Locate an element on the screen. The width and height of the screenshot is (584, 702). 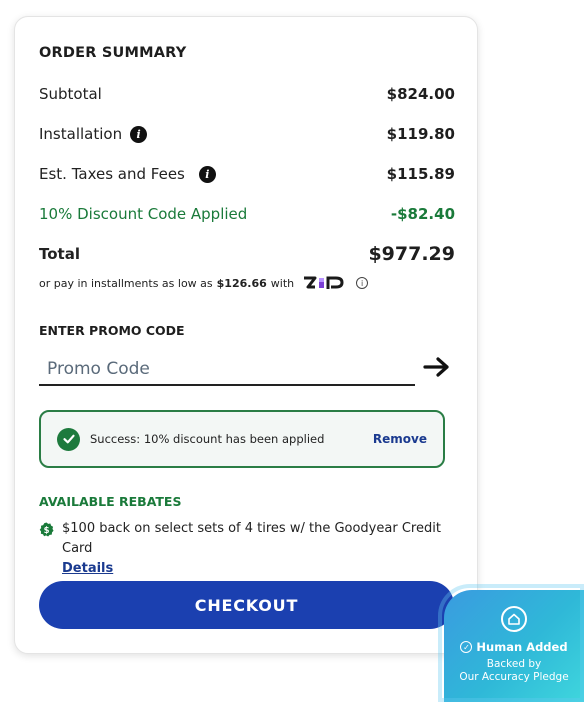
taxes-row: Est. Taxes and Fees i $115.89 is located at coordinates (247, 174).